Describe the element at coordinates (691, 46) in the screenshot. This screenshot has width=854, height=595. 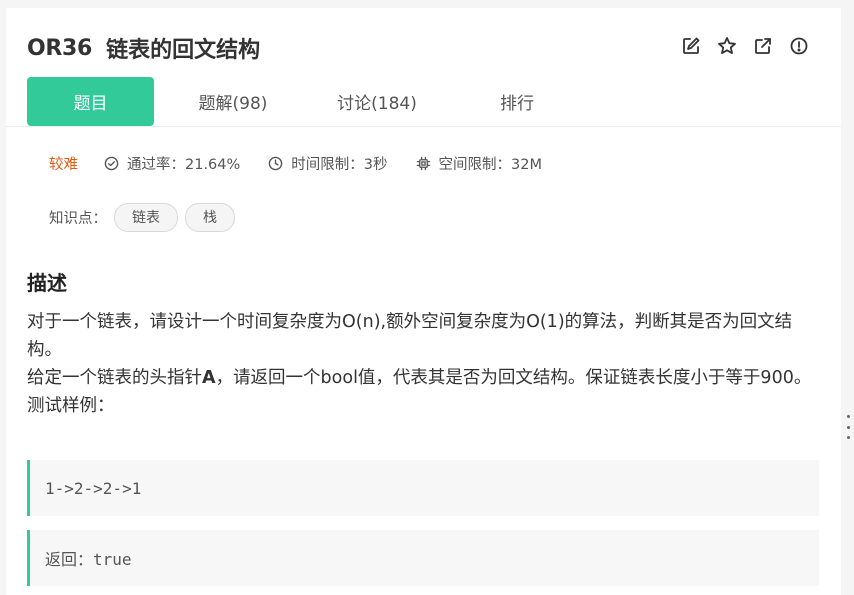
I see `edit-icon` at that location.